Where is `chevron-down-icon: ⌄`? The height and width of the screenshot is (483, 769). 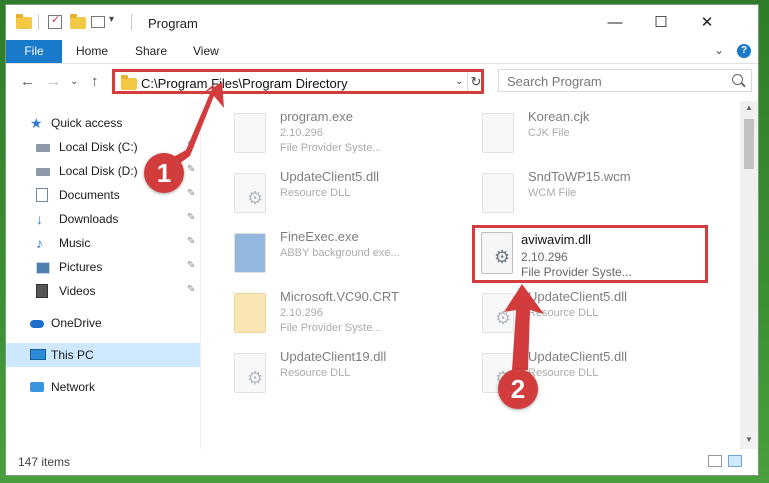 chevron-down-icon: ⌄ is located at coordinates (459, 81).